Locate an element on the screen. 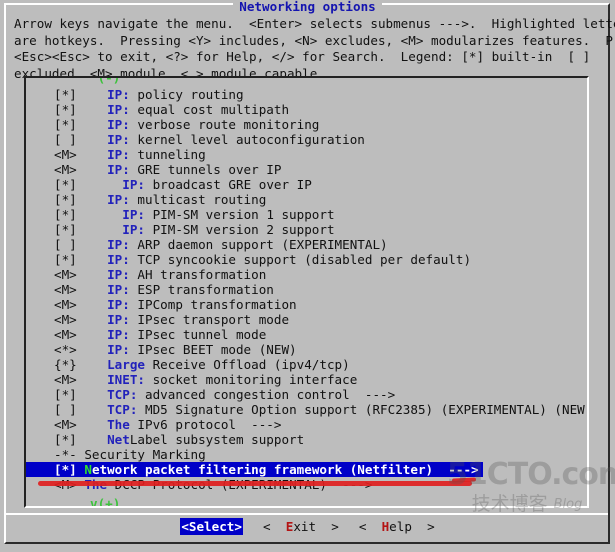  list-item-row: [*] IP: equal cost multipath is located at coordinates (306, 109).